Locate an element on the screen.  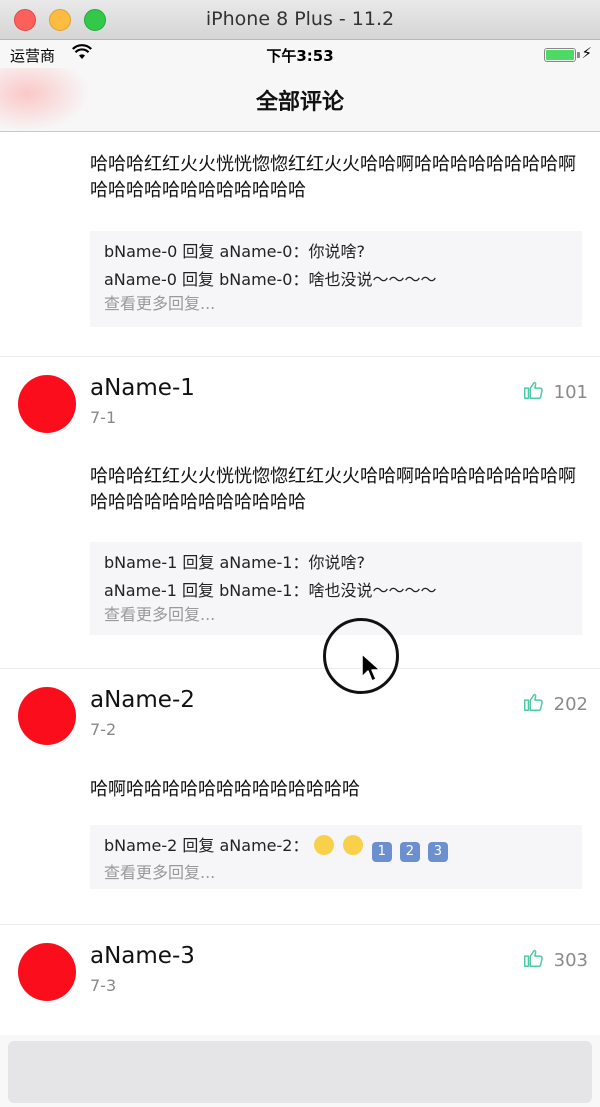
reply-line: aName-1 回复 bName-1：啥也没说～～～～ is located at coordinates (270, 590).